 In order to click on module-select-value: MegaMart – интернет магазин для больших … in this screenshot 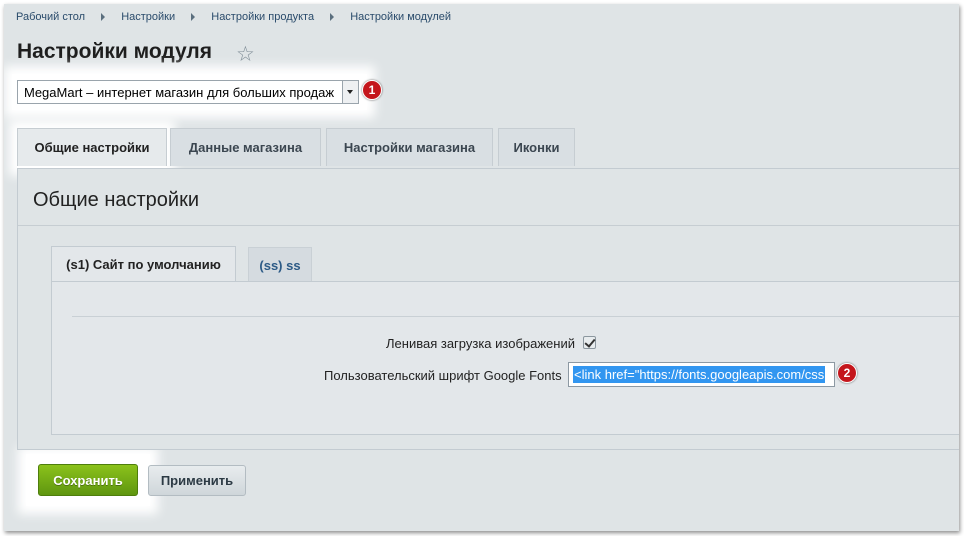, I will do `click(179, 92)`.